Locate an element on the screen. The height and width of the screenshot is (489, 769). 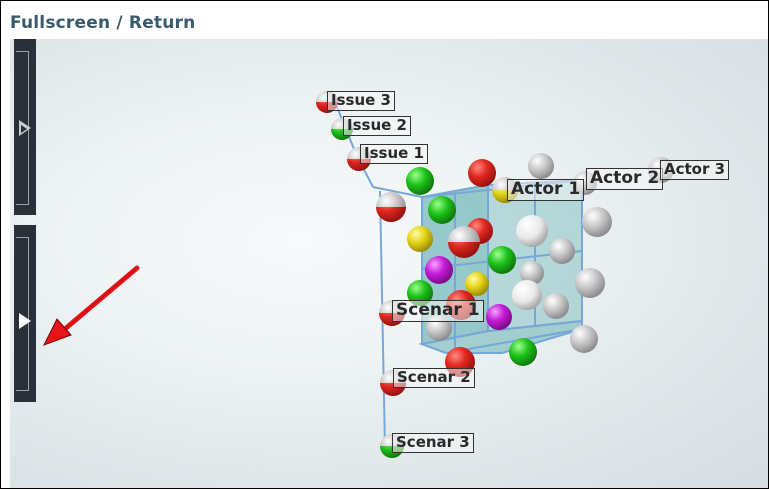
actor-2-label: Actor 2 is located at coordinates (625, 179).